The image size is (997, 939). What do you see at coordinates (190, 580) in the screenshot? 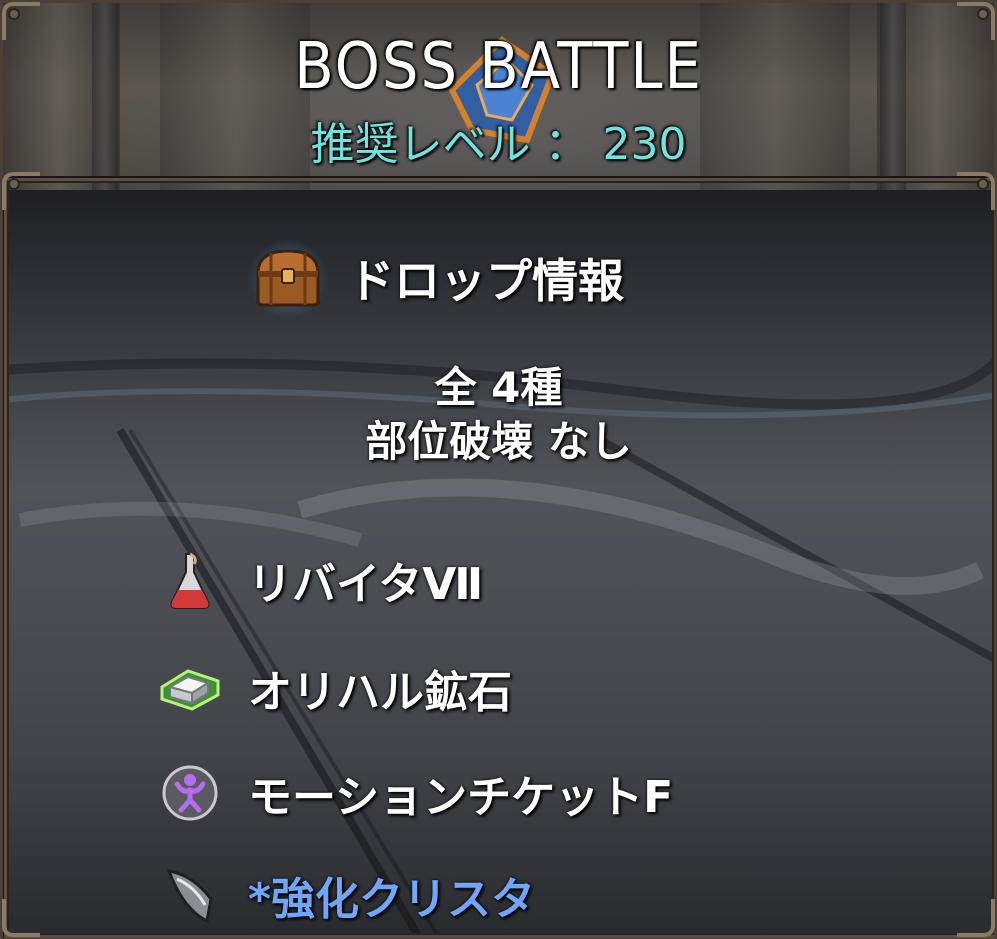
I see `potion-flask-icon` at bounding box center [190, 580].